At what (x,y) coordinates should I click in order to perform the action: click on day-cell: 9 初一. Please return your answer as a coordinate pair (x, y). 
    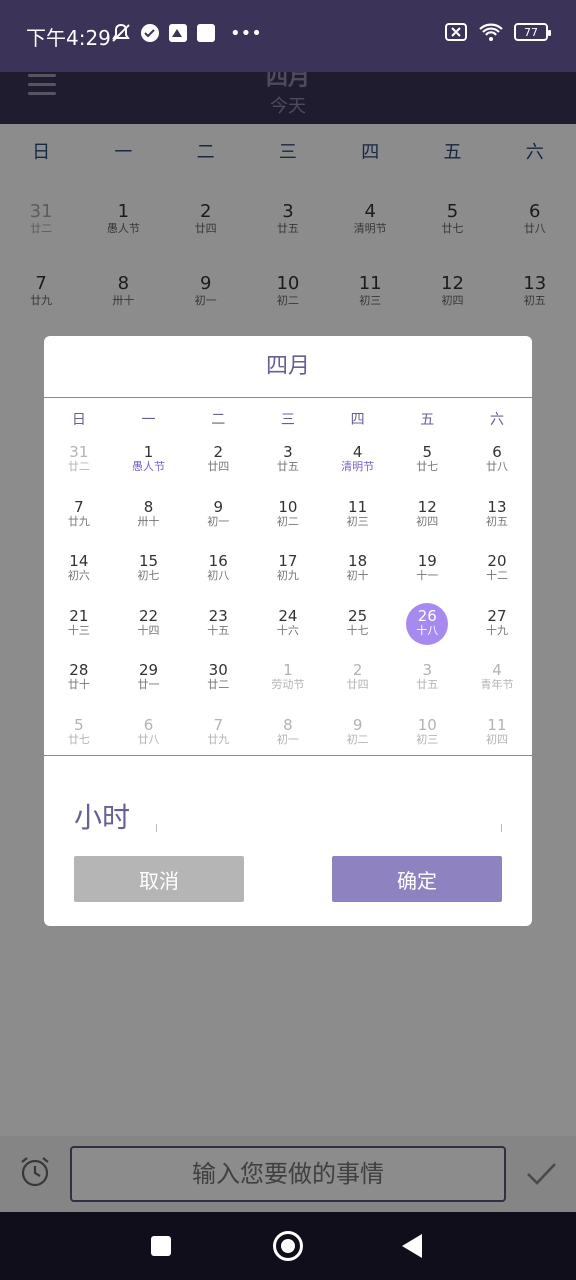
    Looking at the image, I should click on (218, 522).